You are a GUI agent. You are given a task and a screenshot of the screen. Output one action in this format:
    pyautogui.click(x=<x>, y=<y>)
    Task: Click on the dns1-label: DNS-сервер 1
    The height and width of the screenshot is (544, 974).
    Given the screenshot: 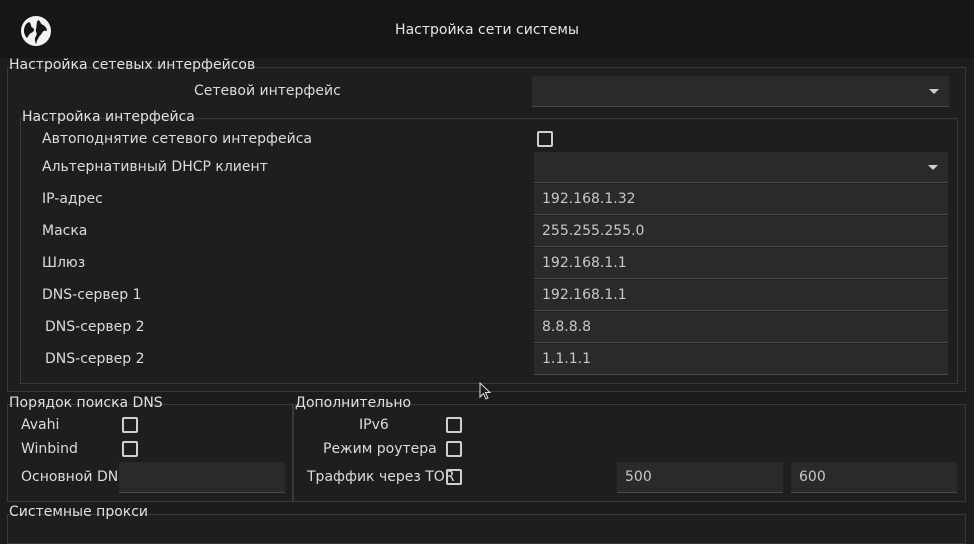 What is the action you would take?
    pyautogui.click(x=92, y=295)
    